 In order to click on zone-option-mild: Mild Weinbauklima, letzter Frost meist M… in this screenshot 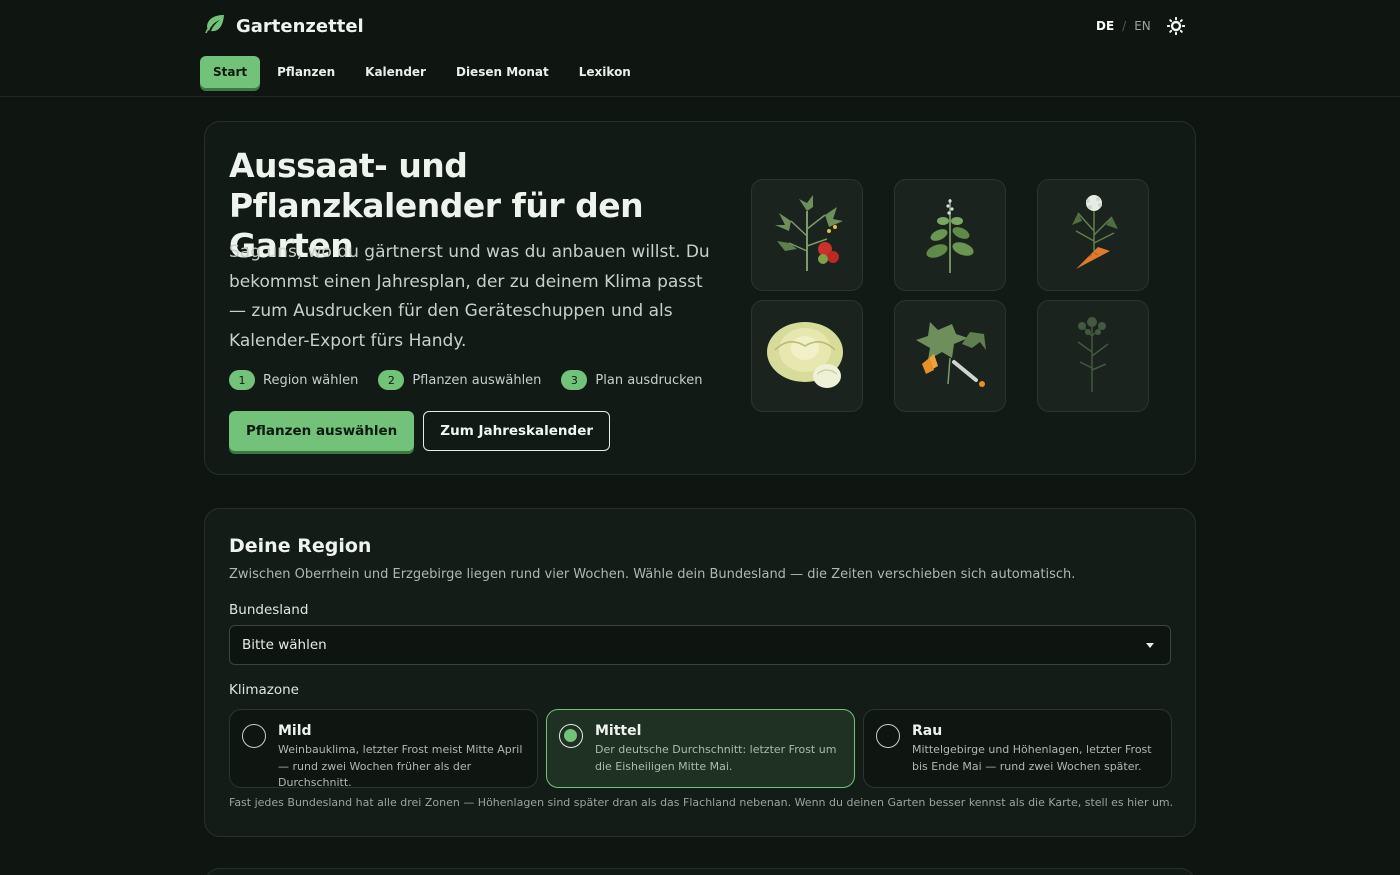, I will do `click(383, 749)`.